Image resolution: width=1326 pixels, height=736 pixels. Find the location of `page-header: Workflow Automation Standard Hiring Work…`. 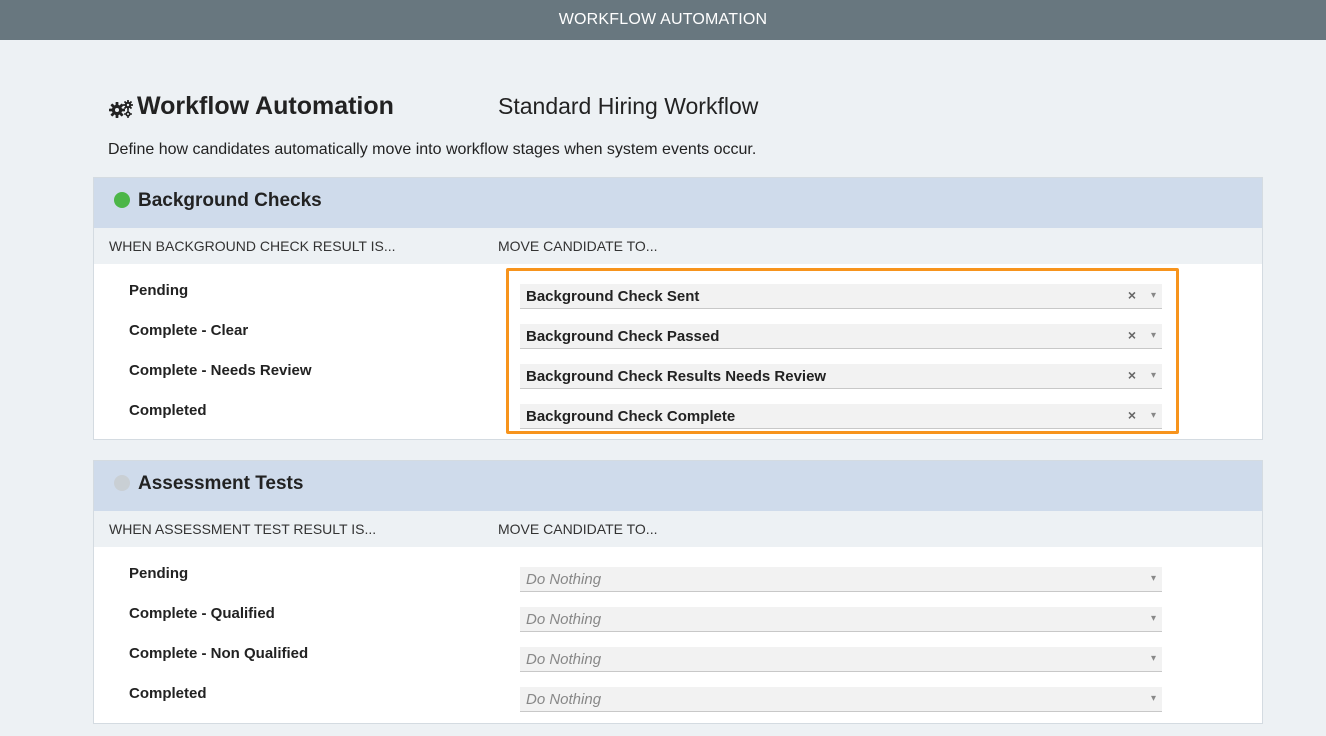

page-header: Workflow Automation Standard Hiring Work… is located at coordinates (658, 108).